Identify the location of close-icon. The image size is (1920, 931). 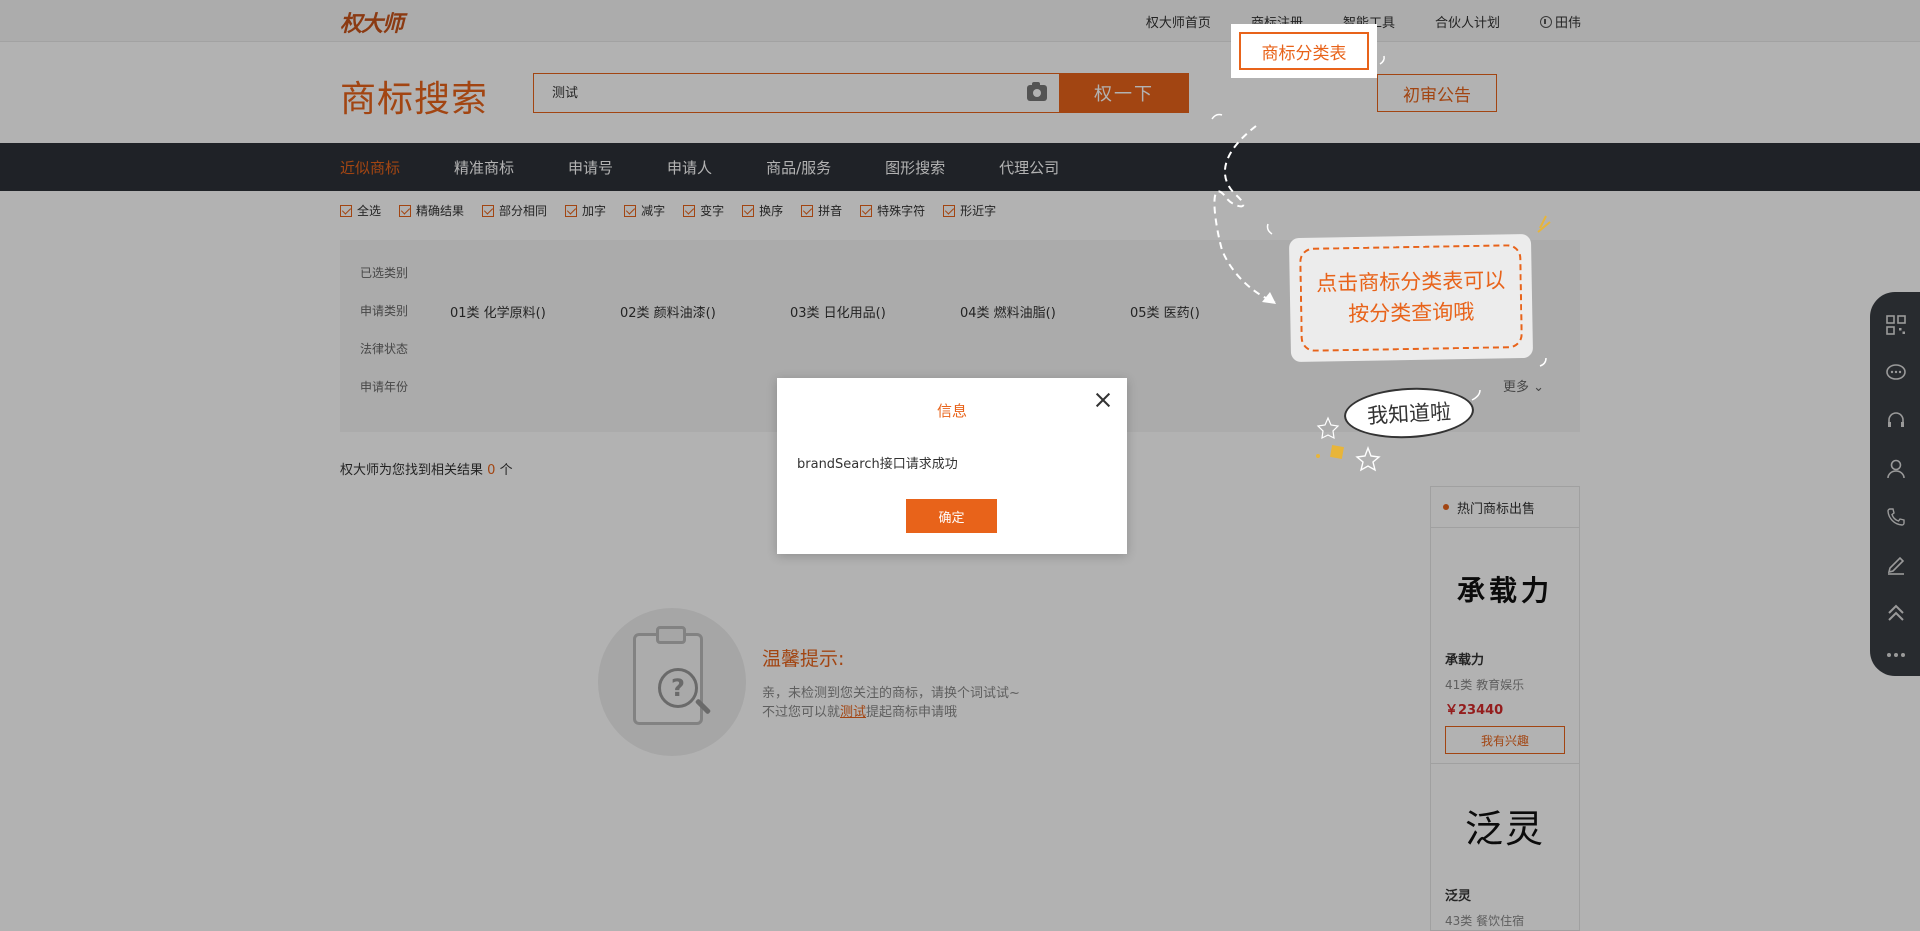
(1103, 400).